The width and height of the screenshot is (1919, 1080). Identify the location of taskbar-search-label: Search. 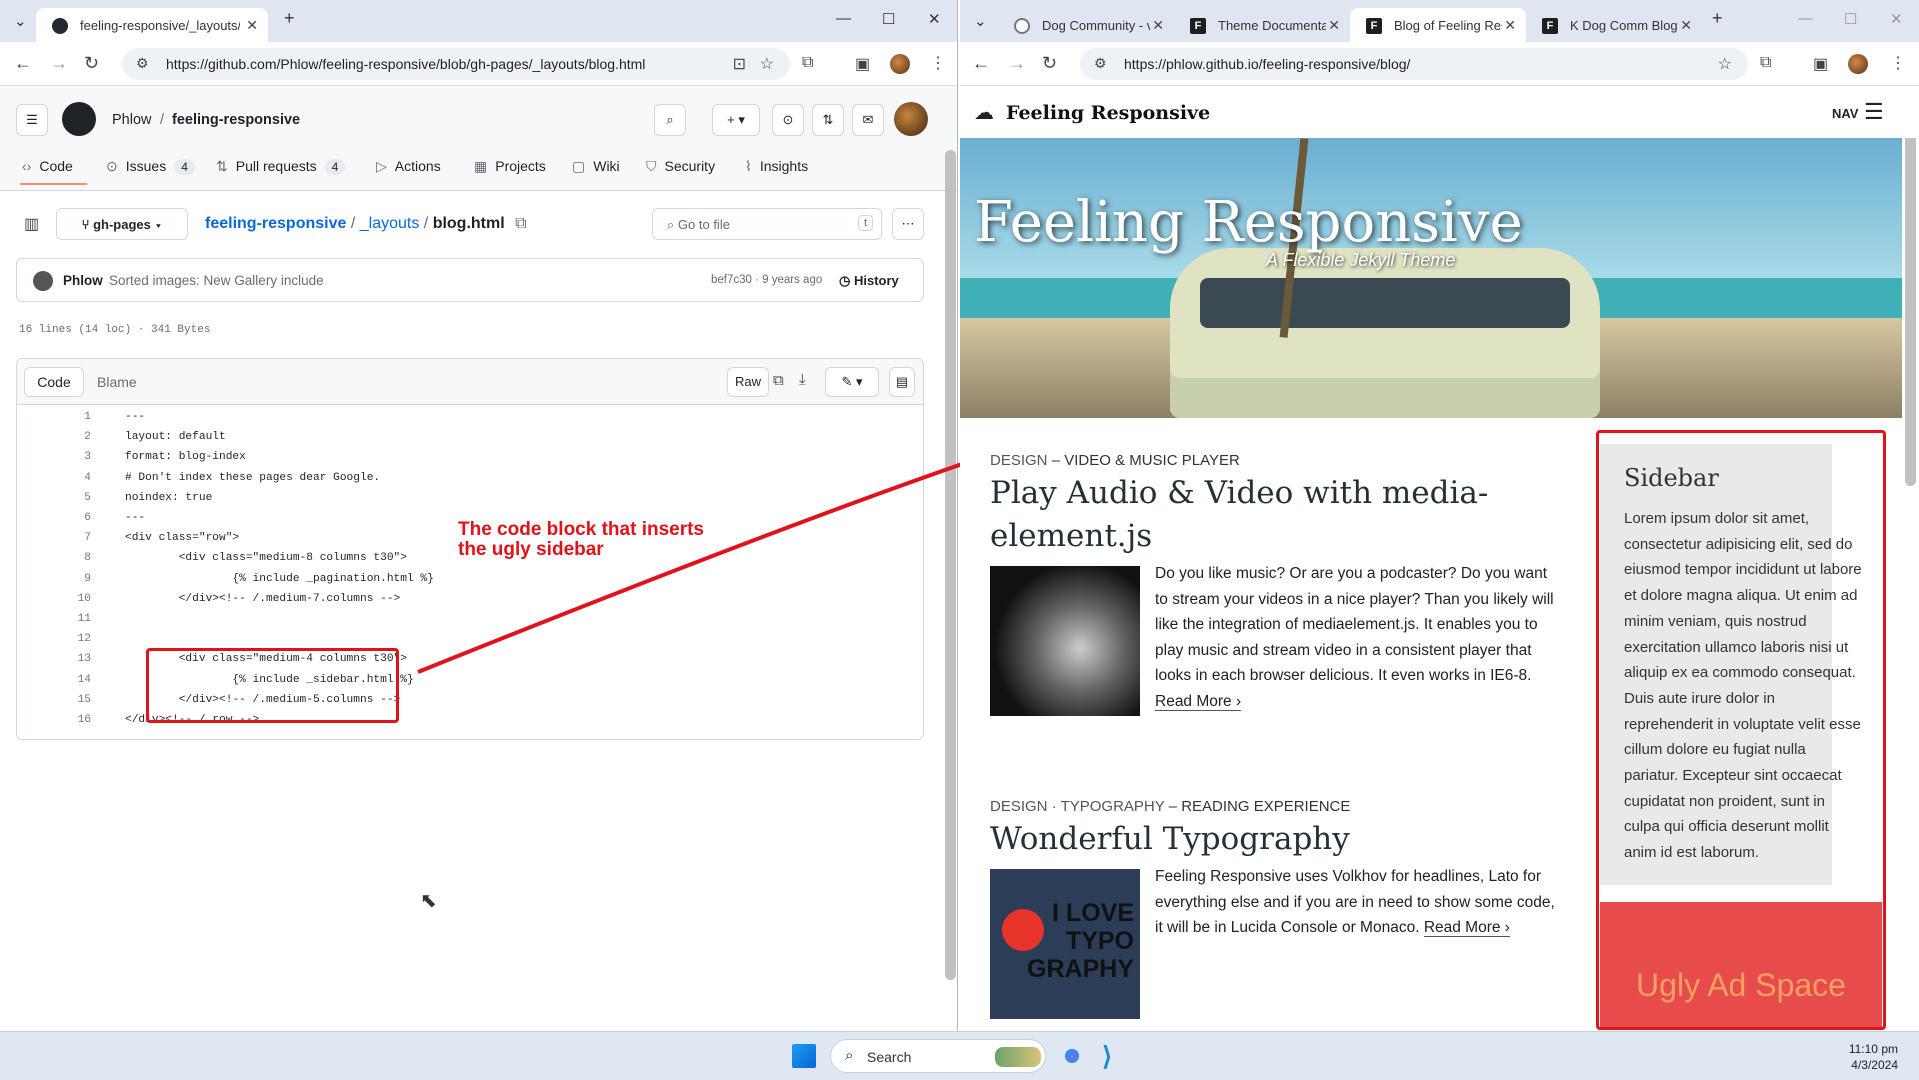
(889, 1057).